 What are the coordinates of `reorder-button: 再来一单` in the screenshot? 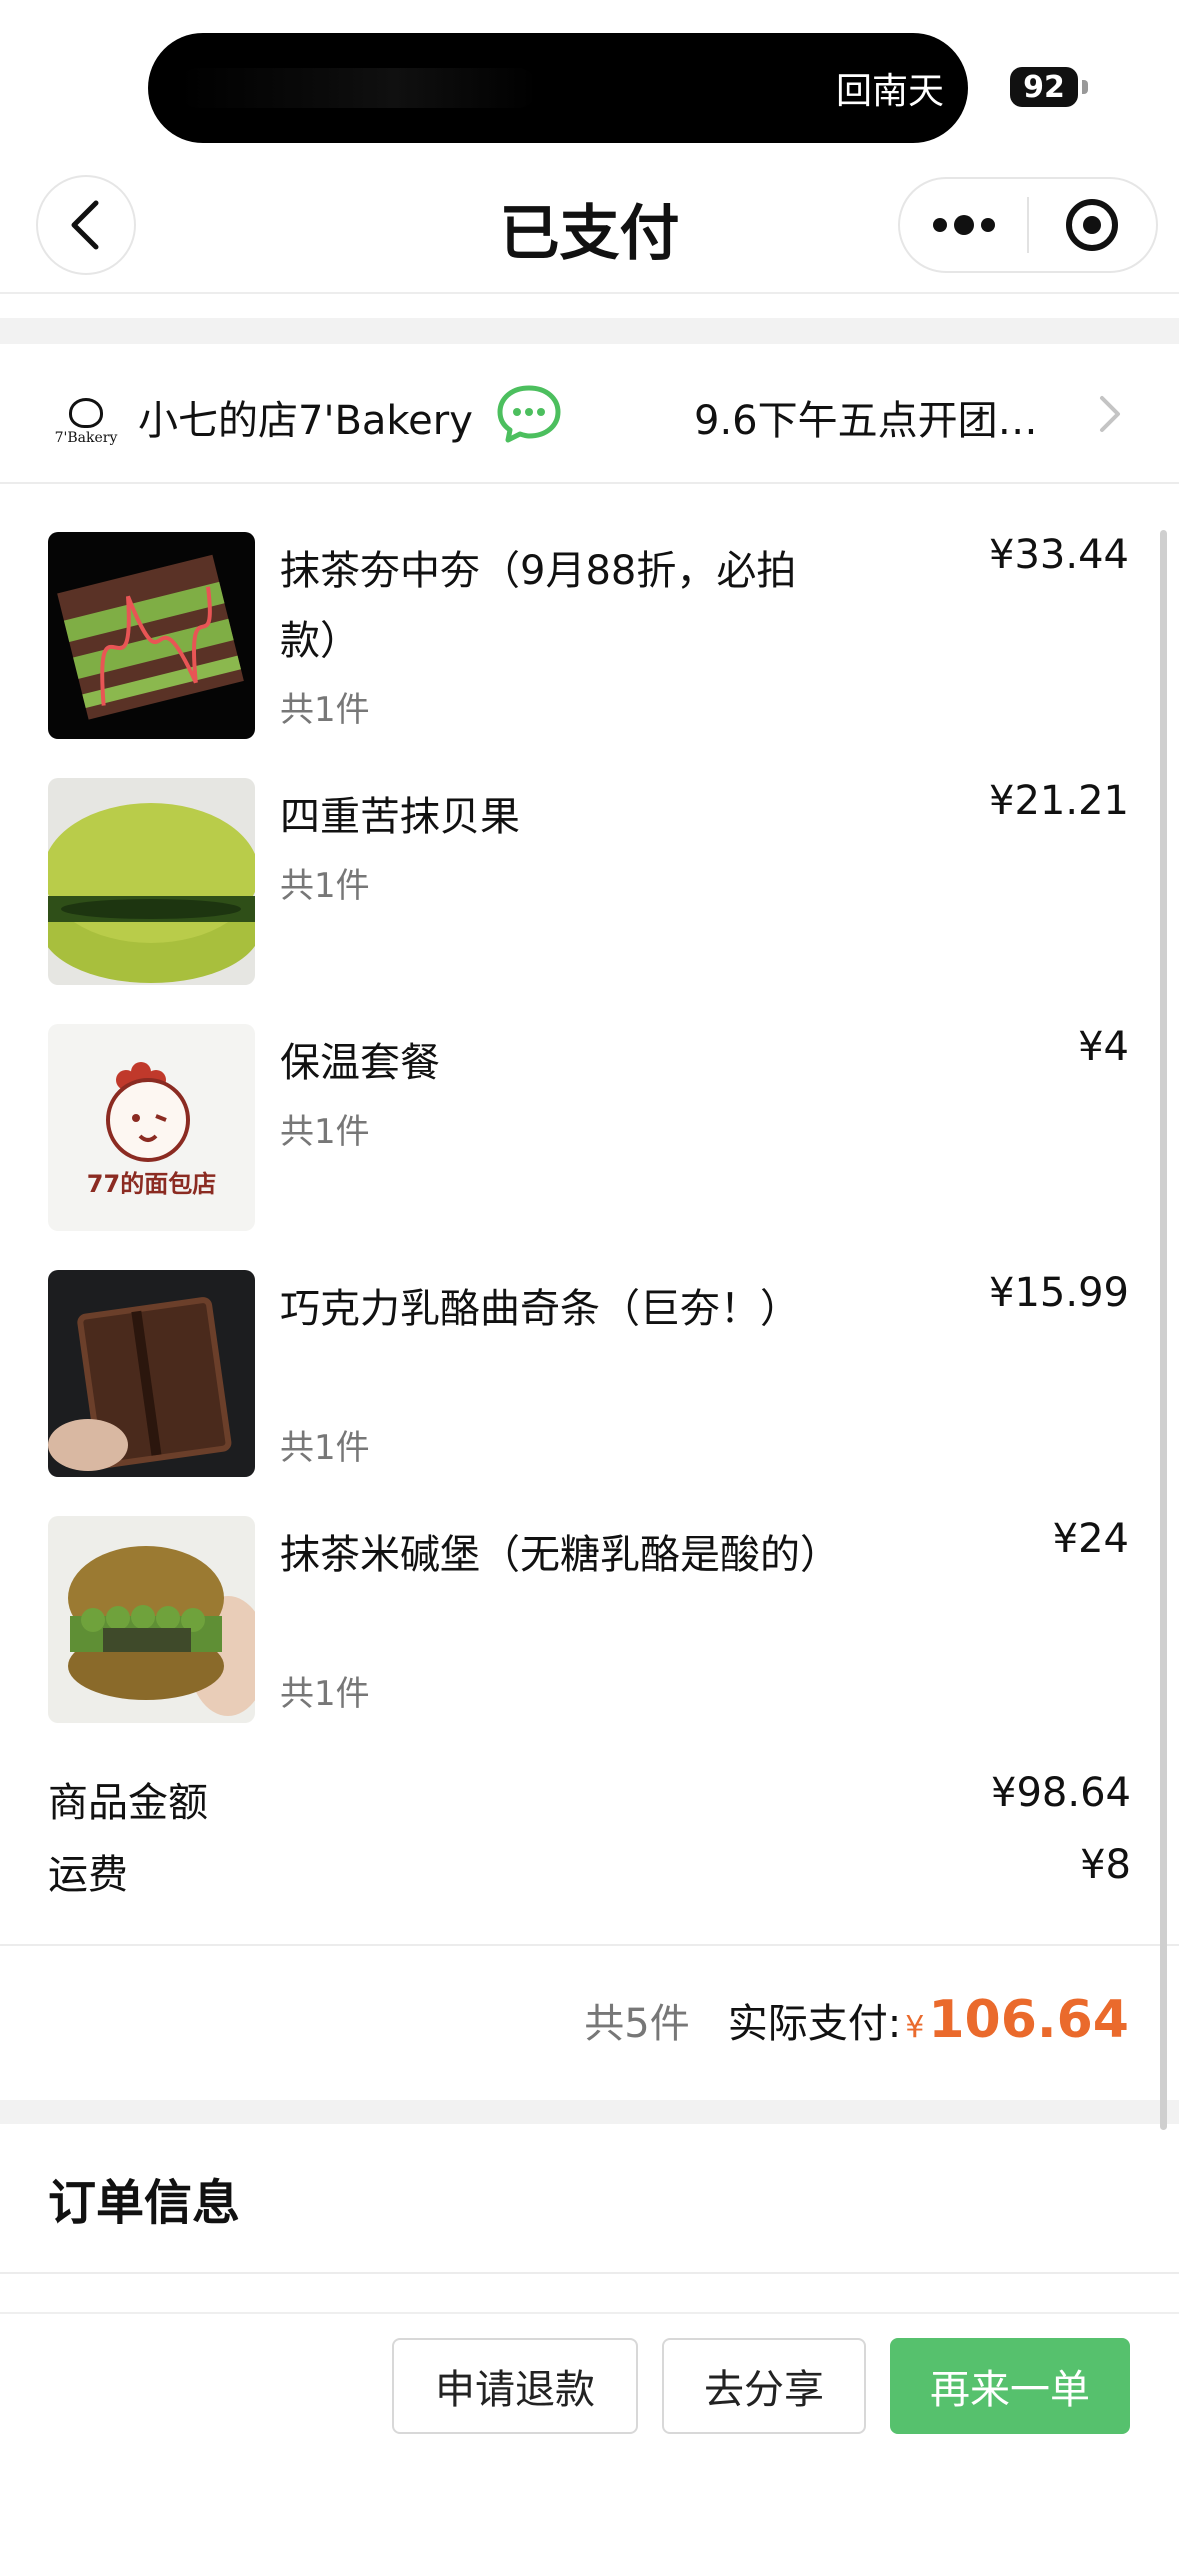 It's located at (1010, 2386).